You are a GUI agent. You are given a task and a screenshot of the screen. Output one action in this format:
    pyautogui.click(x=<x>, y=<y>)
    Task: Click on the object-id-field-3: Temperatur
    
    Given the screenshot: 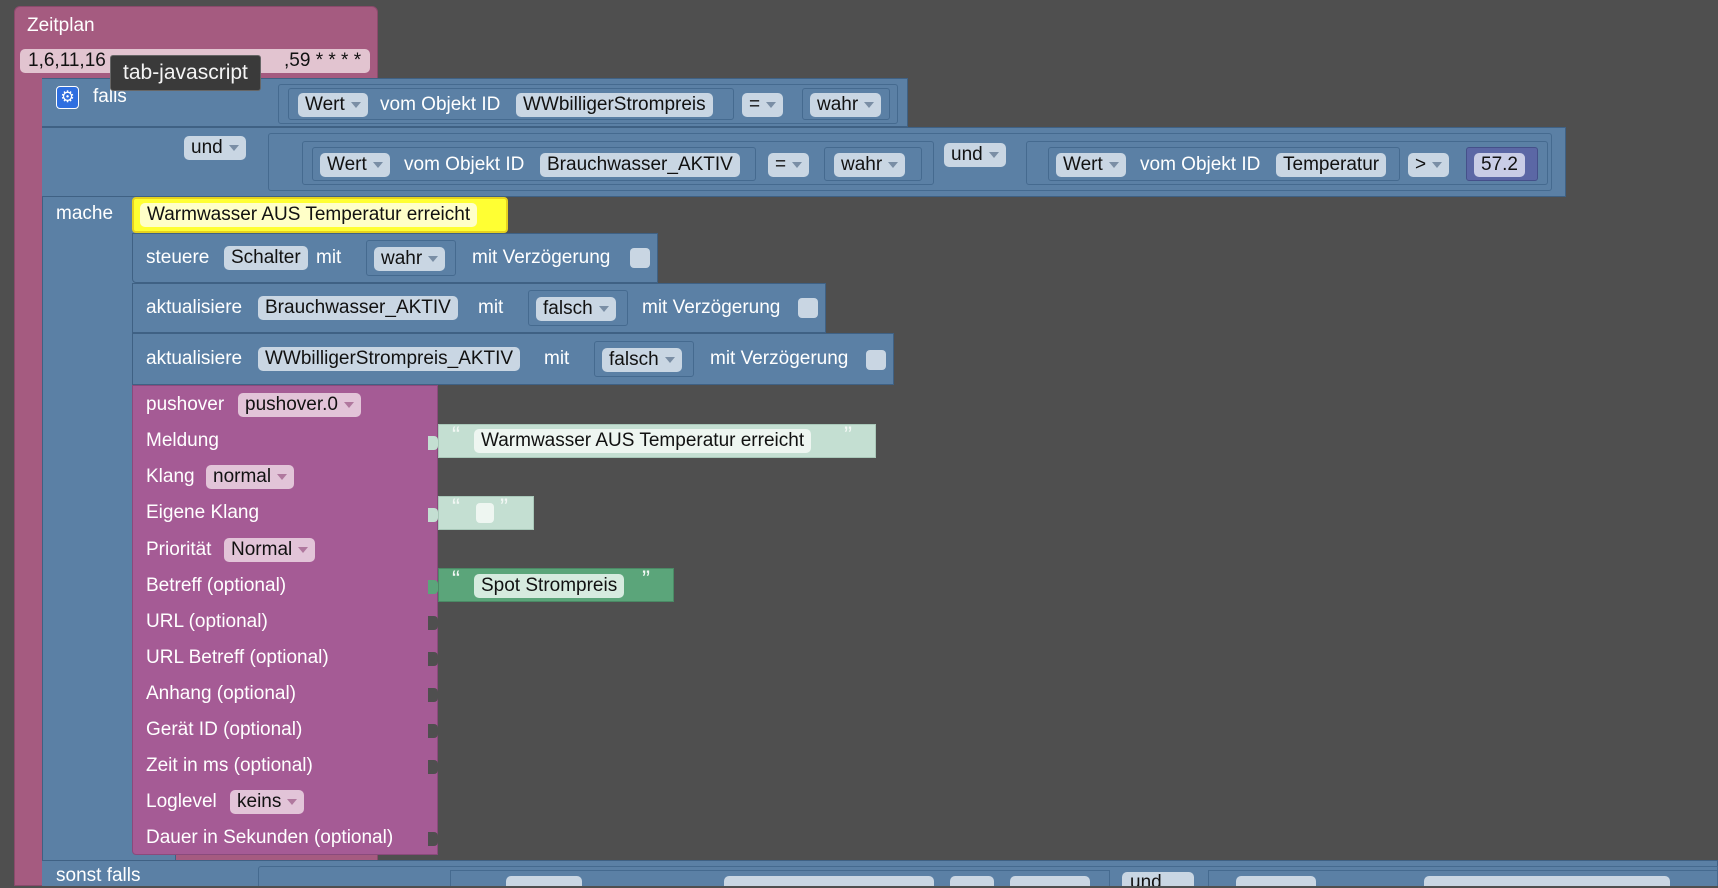 What is the action you would take?
    pyautogui.click(x=1331, y=165)
    